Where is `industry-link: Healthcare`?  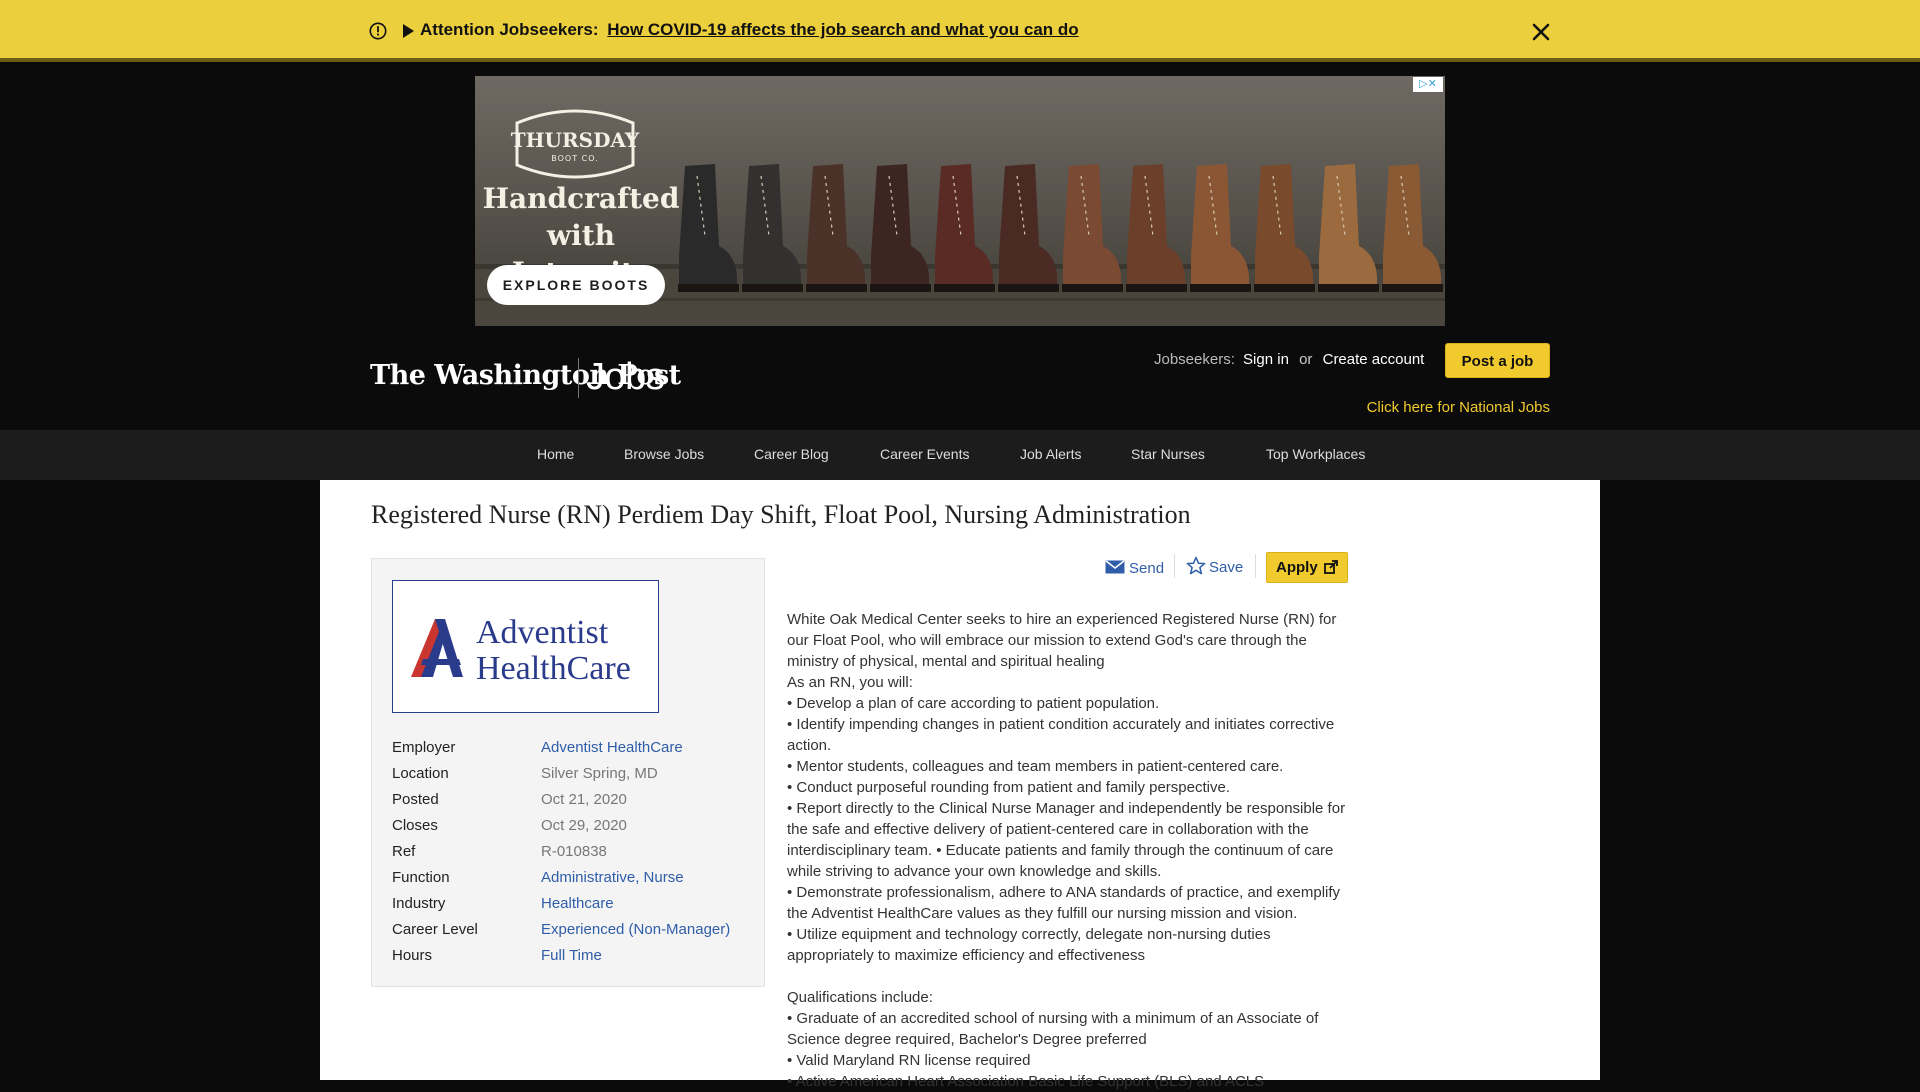 industry-link: Healthcare is located at coordinates (577, 903).